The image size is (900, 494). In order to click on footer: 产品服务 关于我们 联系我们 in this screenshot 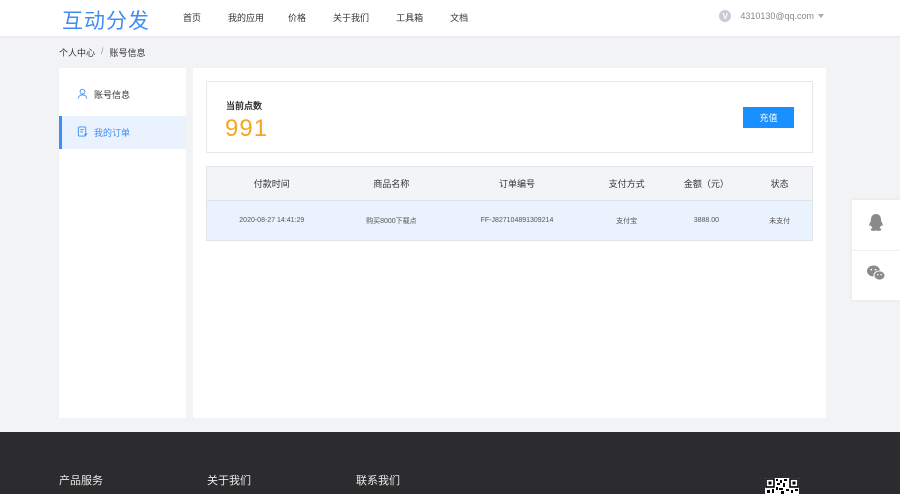, I will do `click(450, 463)`.